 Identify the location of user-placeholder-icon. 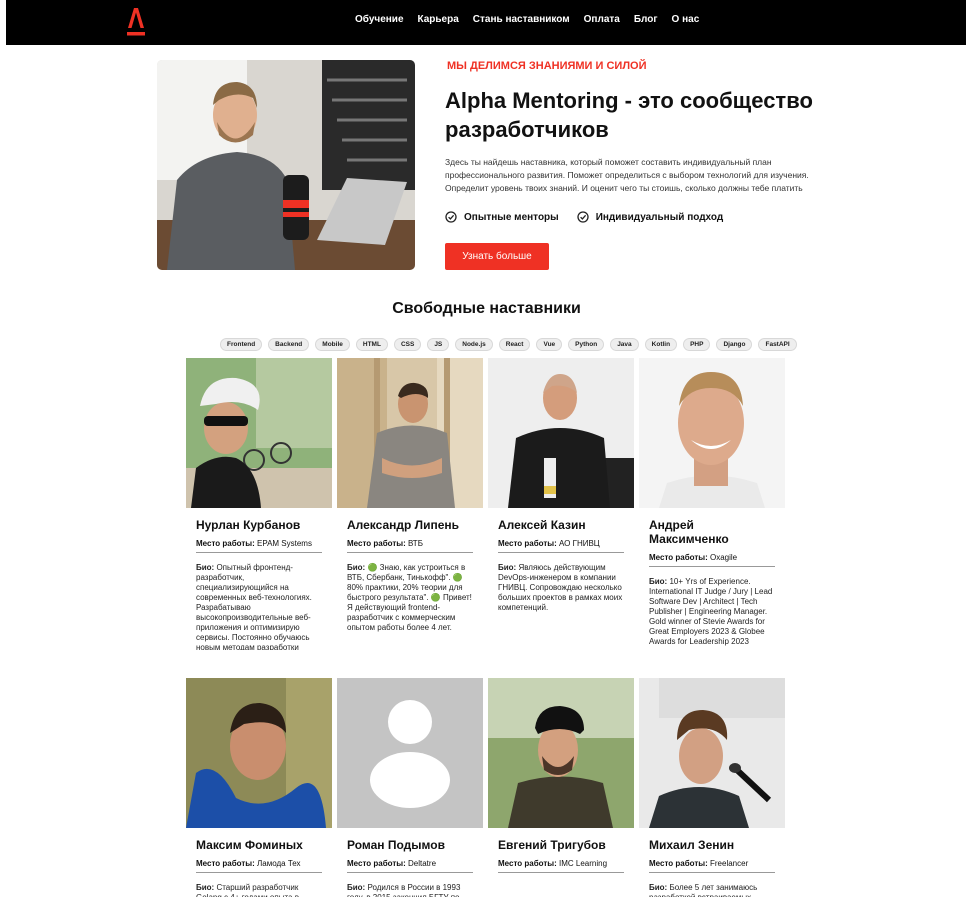
(410, 753).